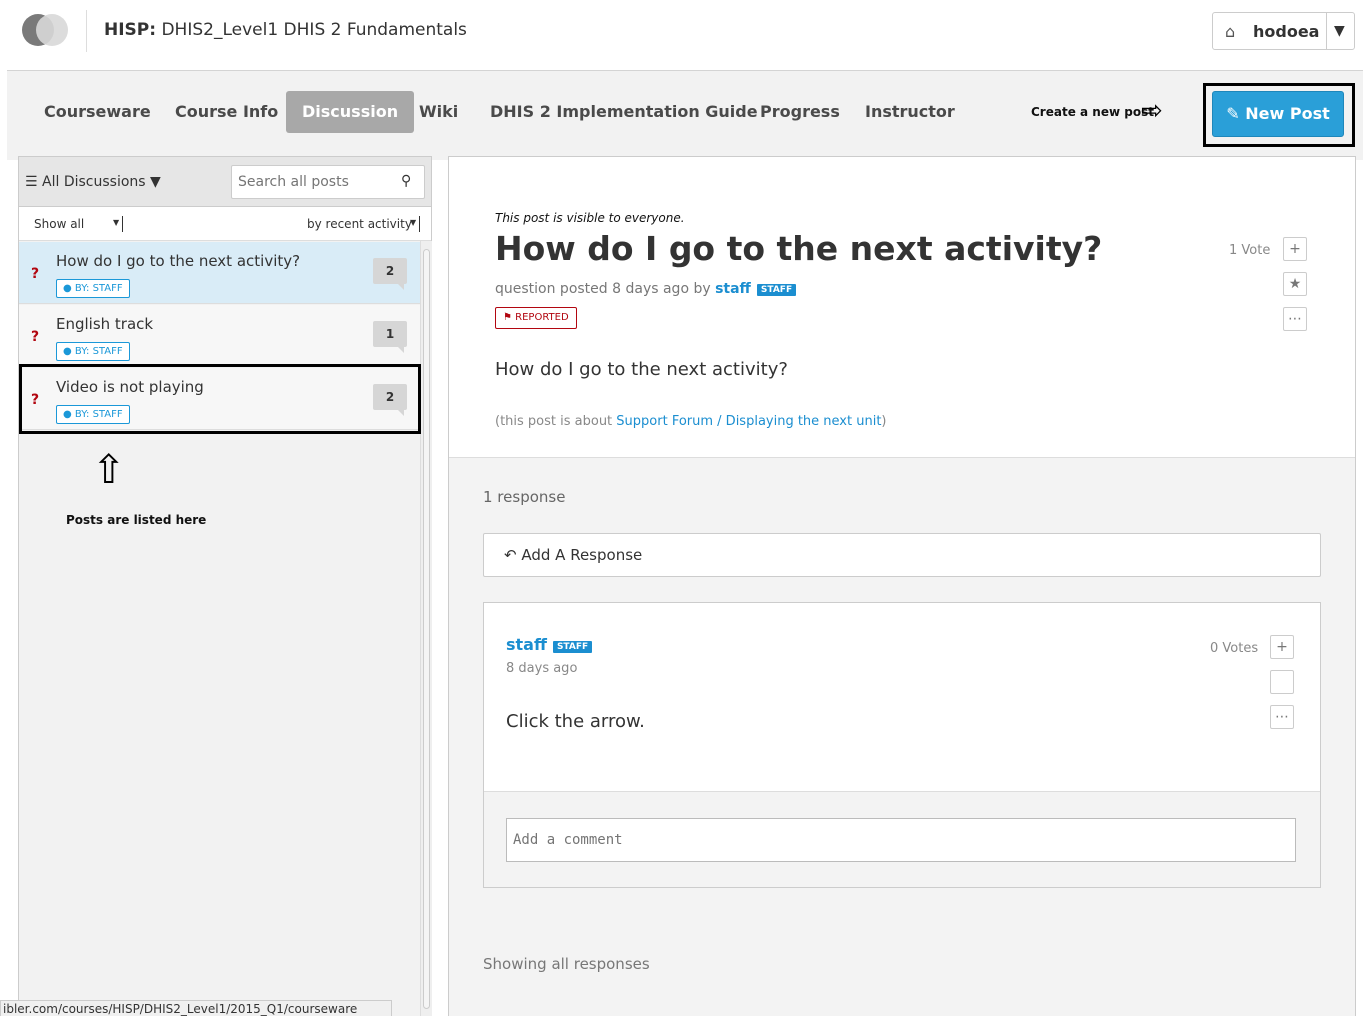 The image size is (1363, 1016). Describe the element at coordinates (1326, 31) in the screenshot. I see `user-menu-divider` at that location.